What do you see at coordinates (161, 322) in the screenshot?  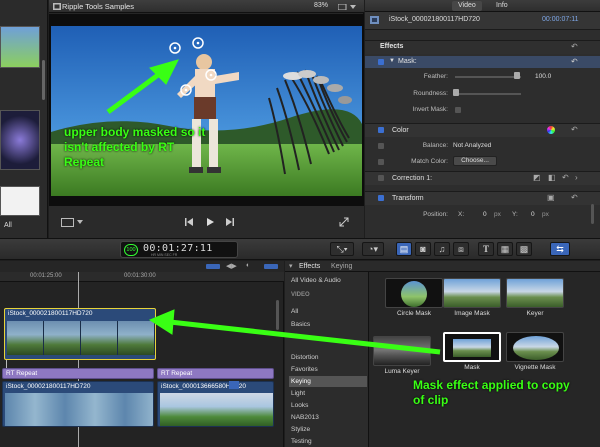 I see `annotation-arrowhead` at bounding box center [161, 322].